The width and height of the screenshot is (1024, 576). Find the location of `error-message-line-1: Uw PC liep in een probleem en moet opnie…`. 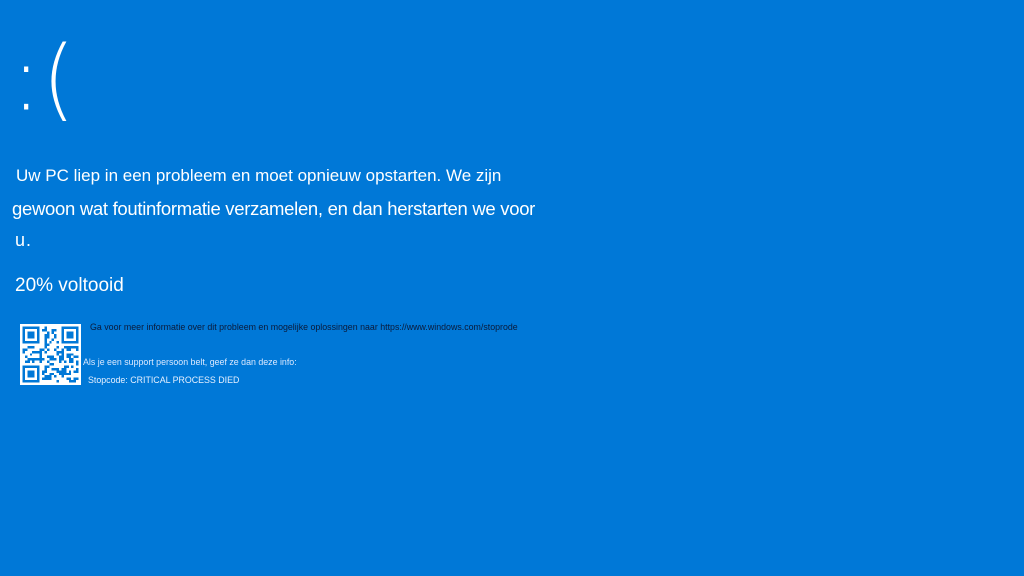

error-message-line-1: Uw PC liep in een probleem en moet opnie… is located at coordinates (259, 175).